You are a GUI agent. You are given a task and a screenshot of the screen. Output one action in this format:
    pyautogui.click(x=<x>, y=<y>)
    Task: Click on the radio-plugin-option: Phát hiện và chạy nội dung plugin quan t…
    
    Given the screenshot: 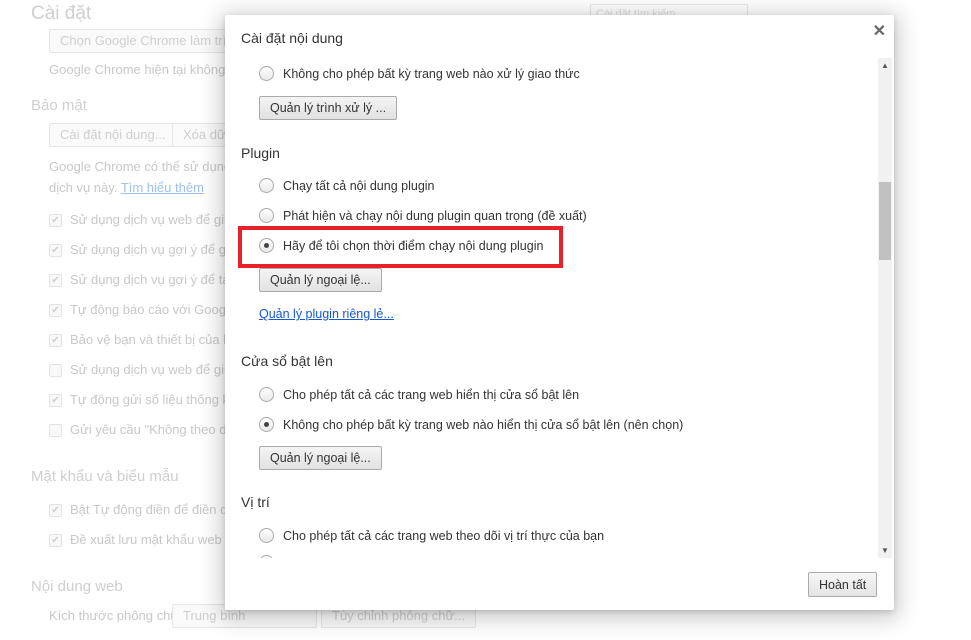 What is the action you would take?
    pyautogui.click(x=423, y=215)
    